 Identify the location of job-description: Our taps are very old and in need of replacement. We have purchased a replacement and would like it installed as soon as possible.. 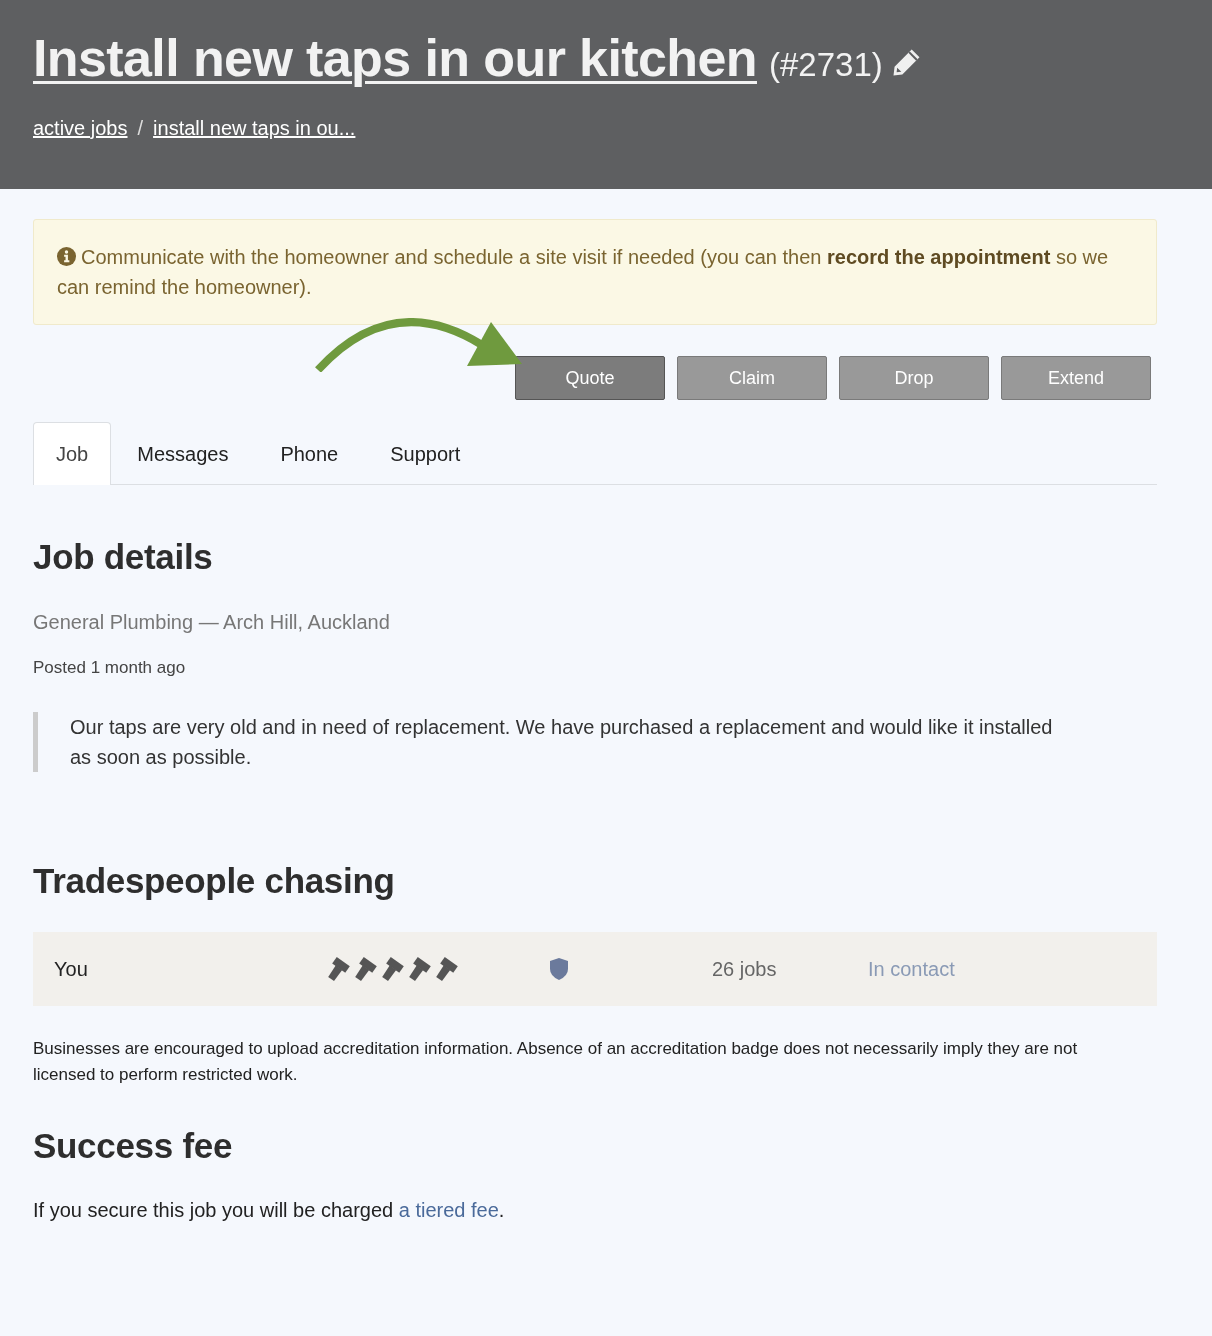
(576, 742).